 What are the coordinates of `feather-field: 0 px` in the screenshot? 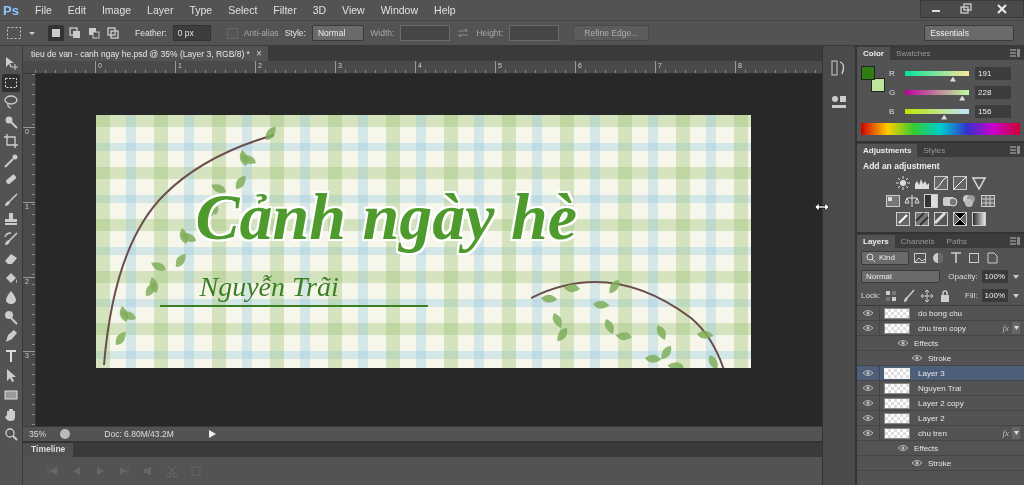 It's located at (191, 33).